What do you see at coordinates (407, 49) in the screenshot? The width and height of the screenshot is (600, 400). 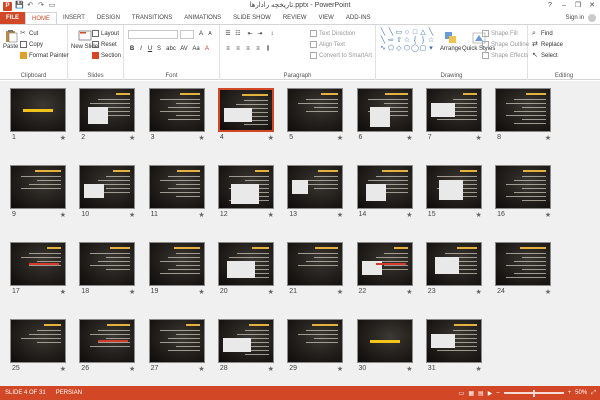 I see `shape-hexagon-icon: ⬡` at bounding box center [407, 49].